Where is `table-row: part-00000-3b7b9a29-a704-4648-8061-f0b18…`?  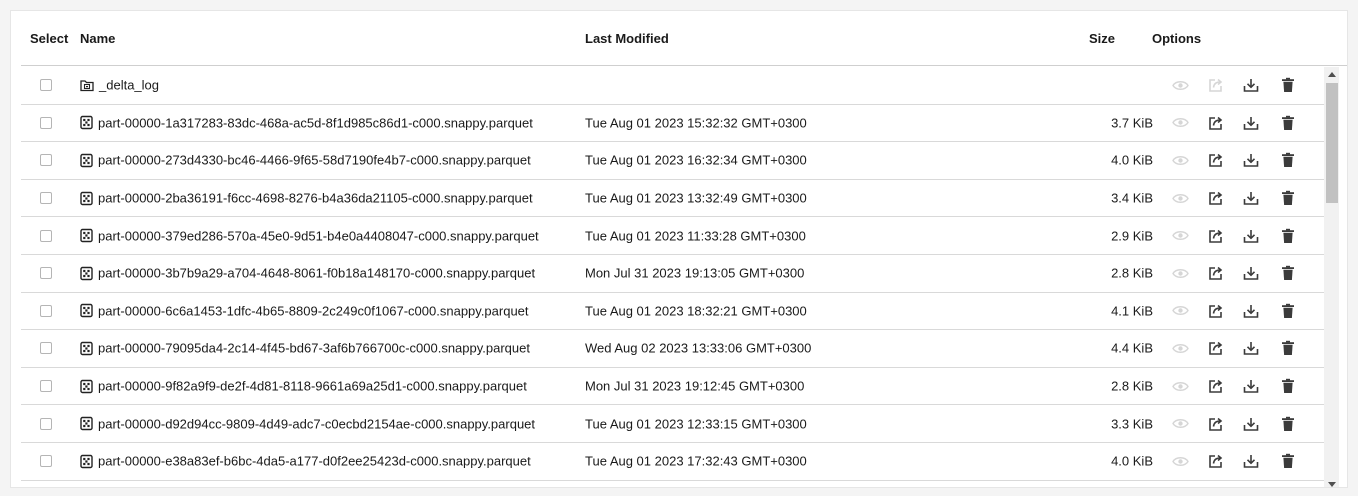 table-row: part-00000-3b7b9a29-a704-4648-8061-f0b18… is located at coordinates (672, 274).